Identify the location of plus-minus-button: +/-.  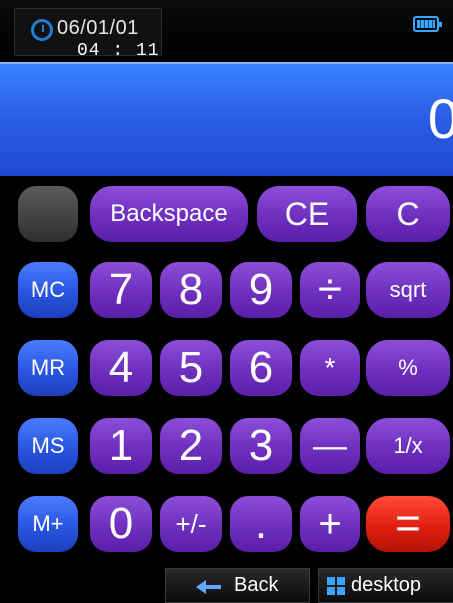
(191, 524).